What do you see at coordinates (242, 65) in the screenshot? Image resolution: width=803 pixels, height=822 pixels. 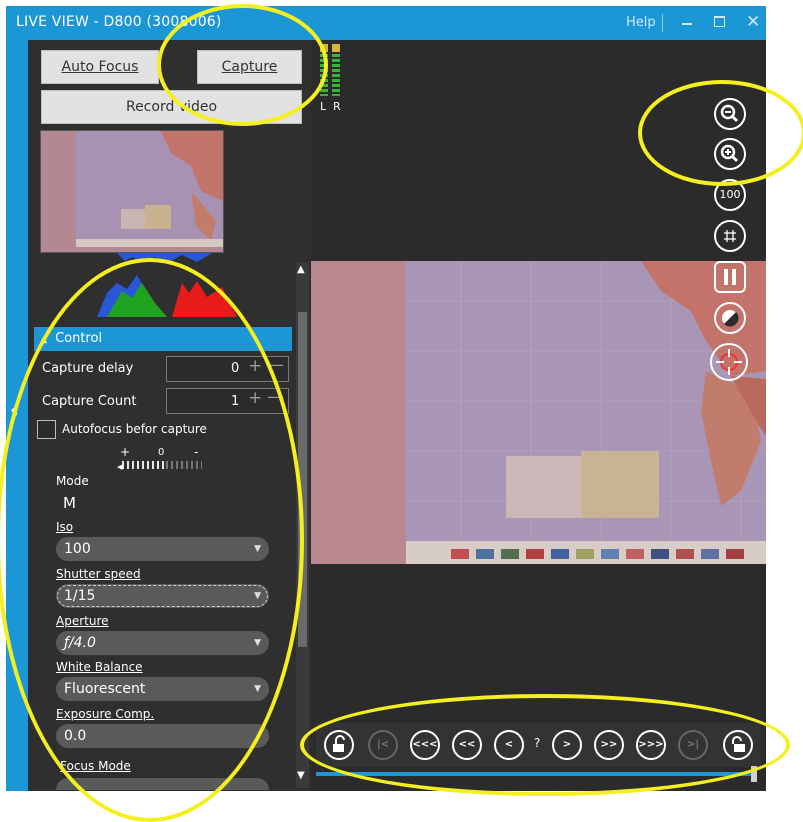 I see `annotation-capture` at bounding box center [242, 65].